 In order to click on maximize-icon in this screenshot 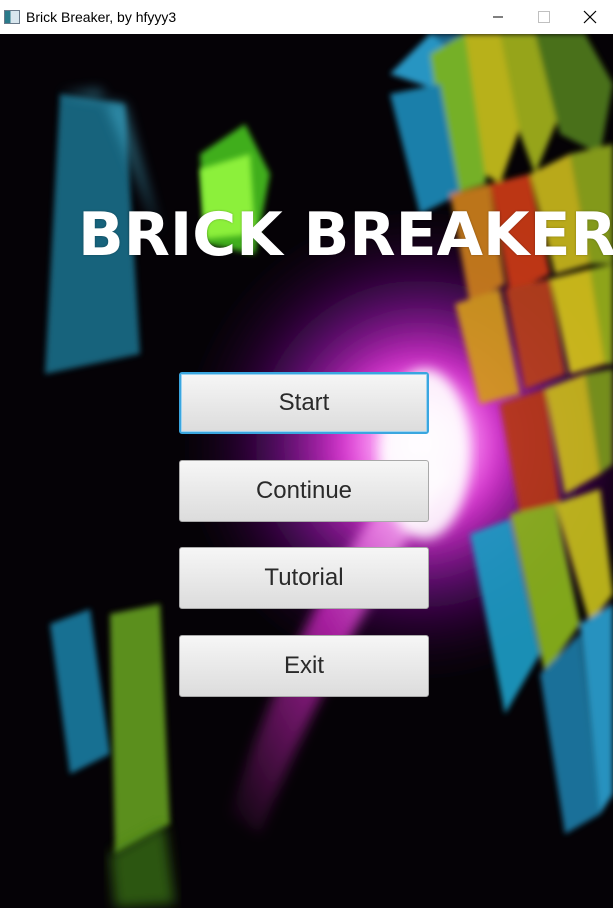, I will do `click(544, 17)`.